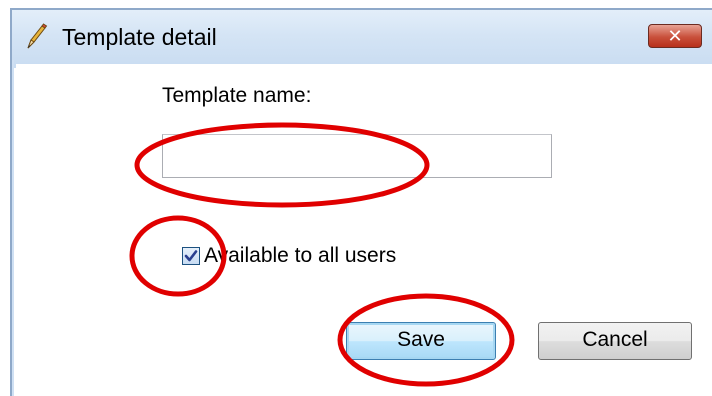 The image size is (712, 396). Describe the element at coordinates (357, 156) in the screenshot. I see `template-name-input` at that location.